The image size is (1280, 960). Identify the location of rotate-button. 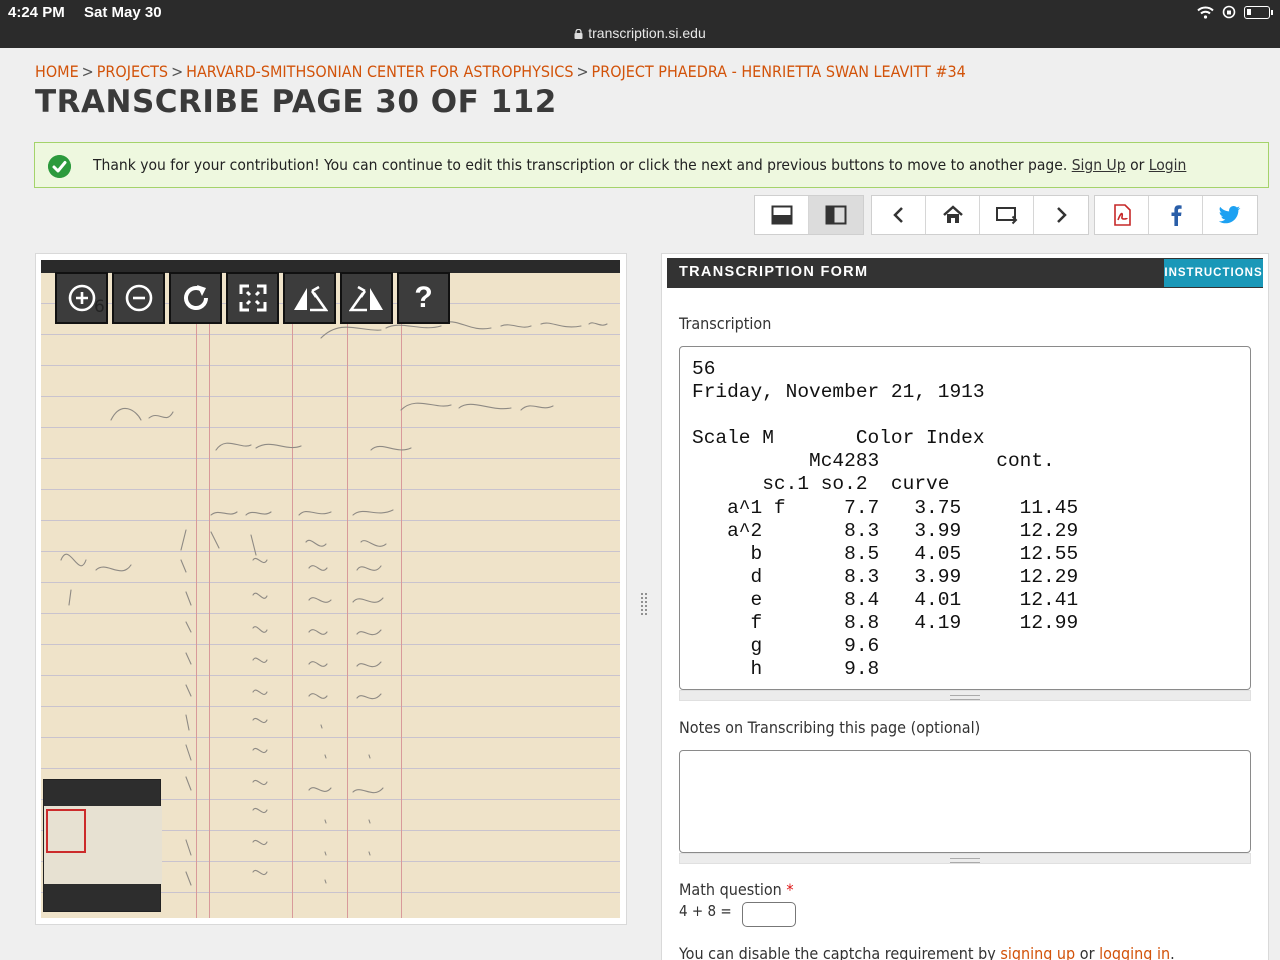
(195, 298).